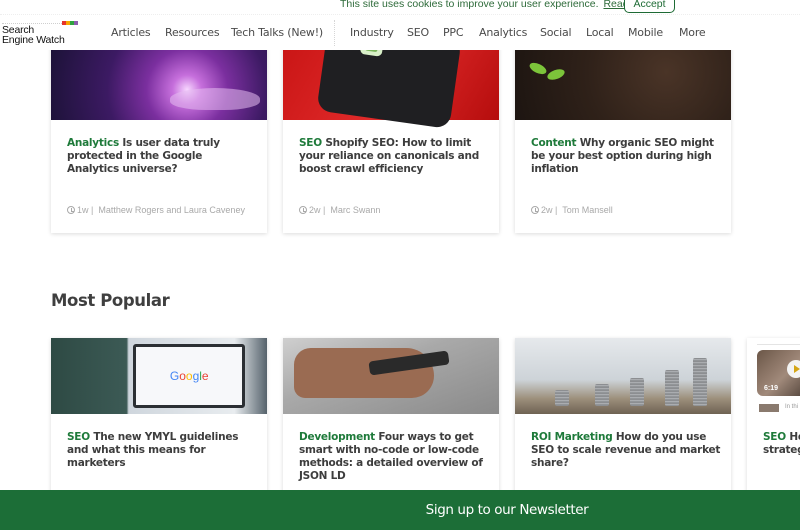 Image resolution: width=800 pixels, height=530 pixels. What do you see at coordinates (205, 376) in the screenshot?
I see `google-logo-letter: e` at bounding box center [205, 376].